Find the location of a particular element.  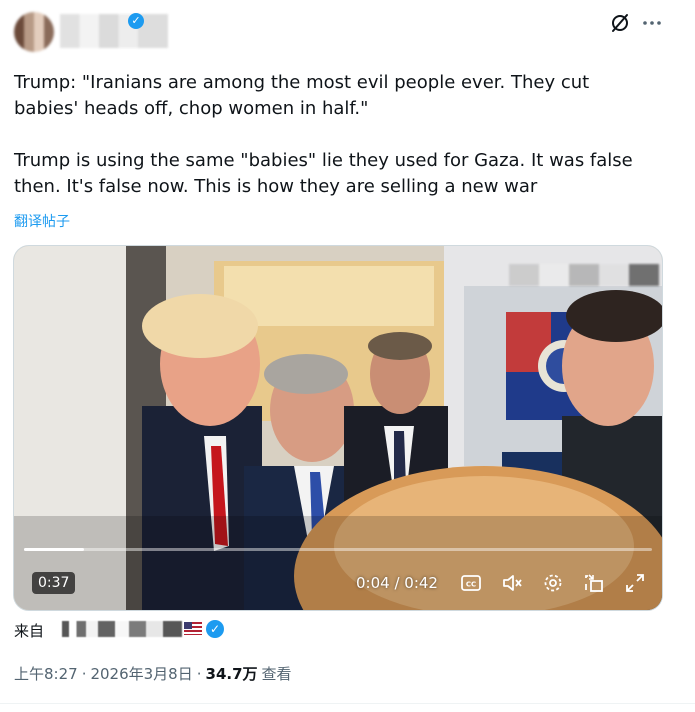

settings-icon is located at coordinates (553, 583).